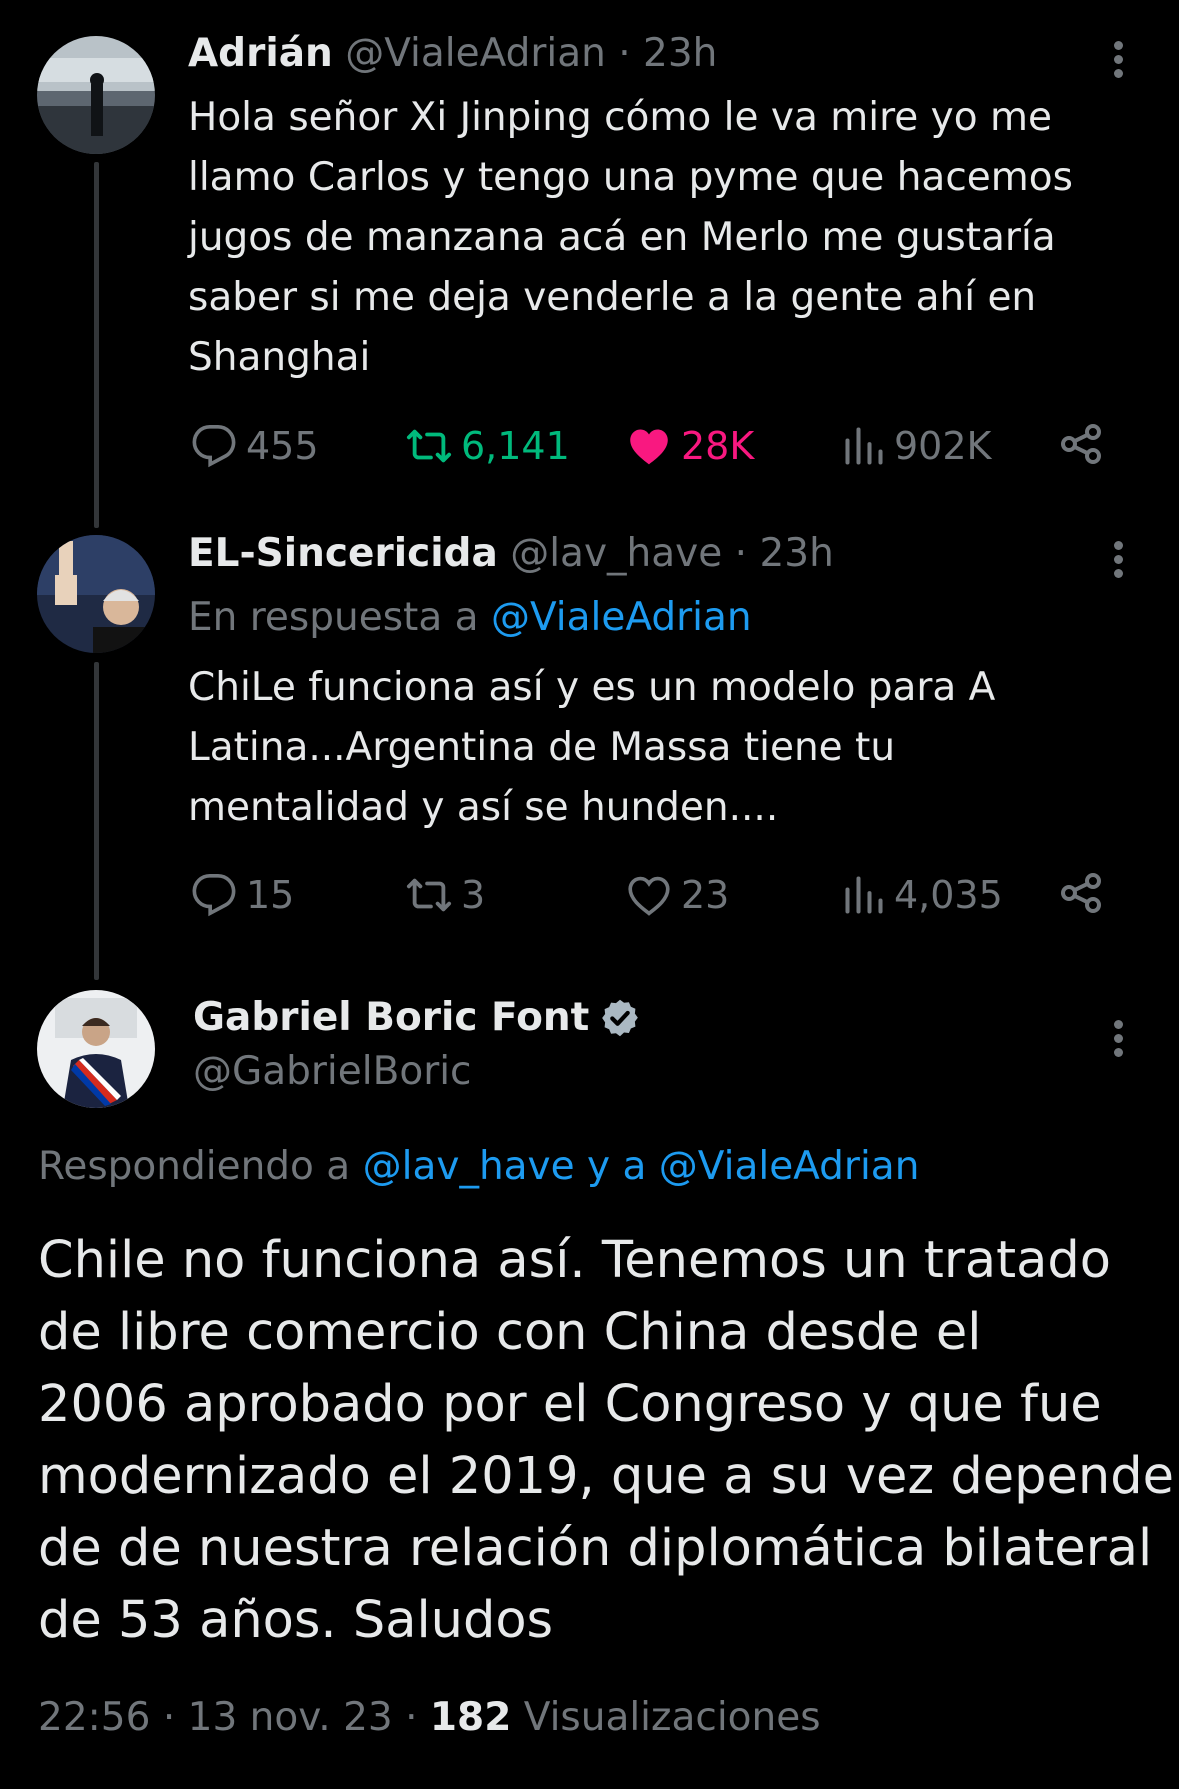 The image size is (1179, 1789). I want to click on author-handle: @lav_have, so click(616, 553).